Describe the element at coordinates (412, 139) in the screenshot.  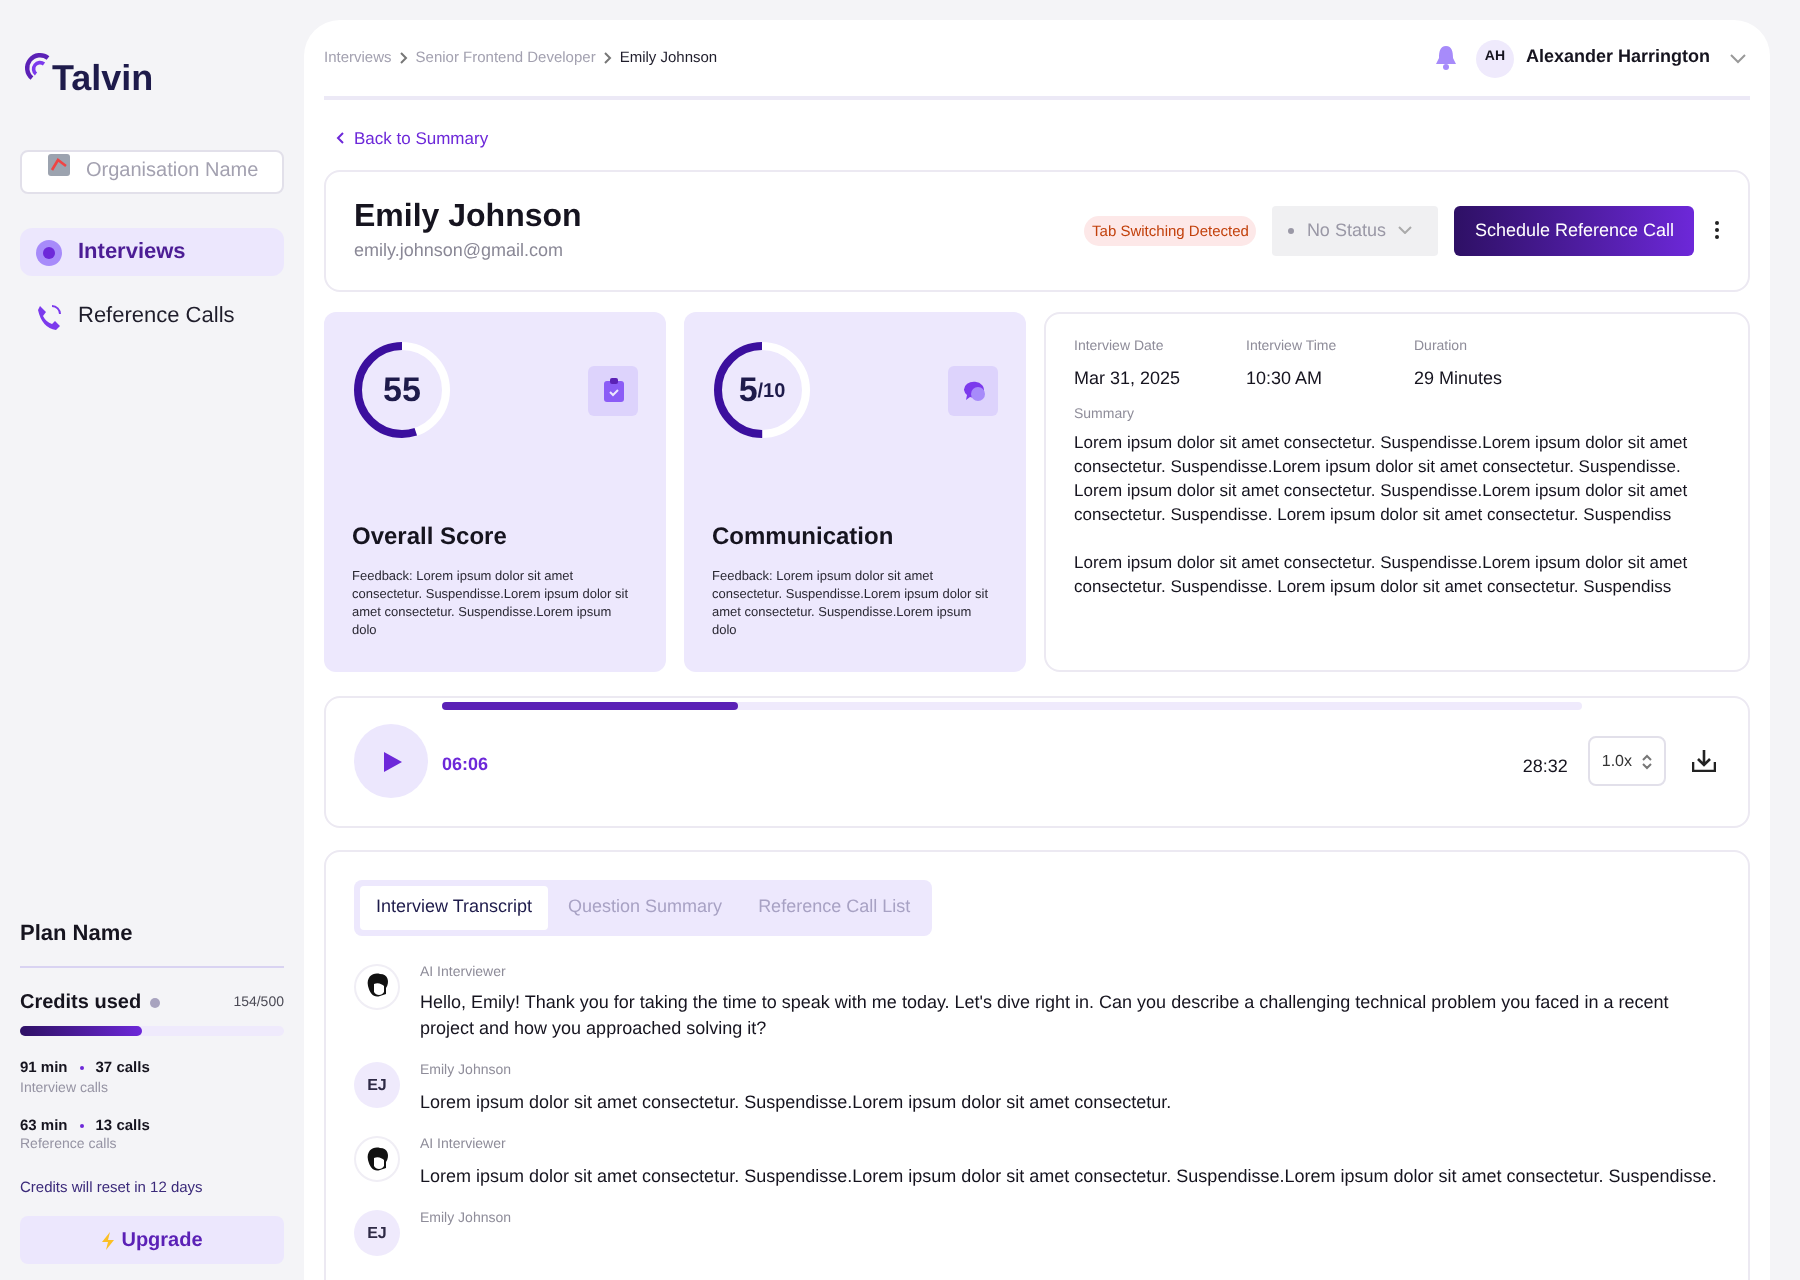
I see `back-link: Back to Summary` at that location.